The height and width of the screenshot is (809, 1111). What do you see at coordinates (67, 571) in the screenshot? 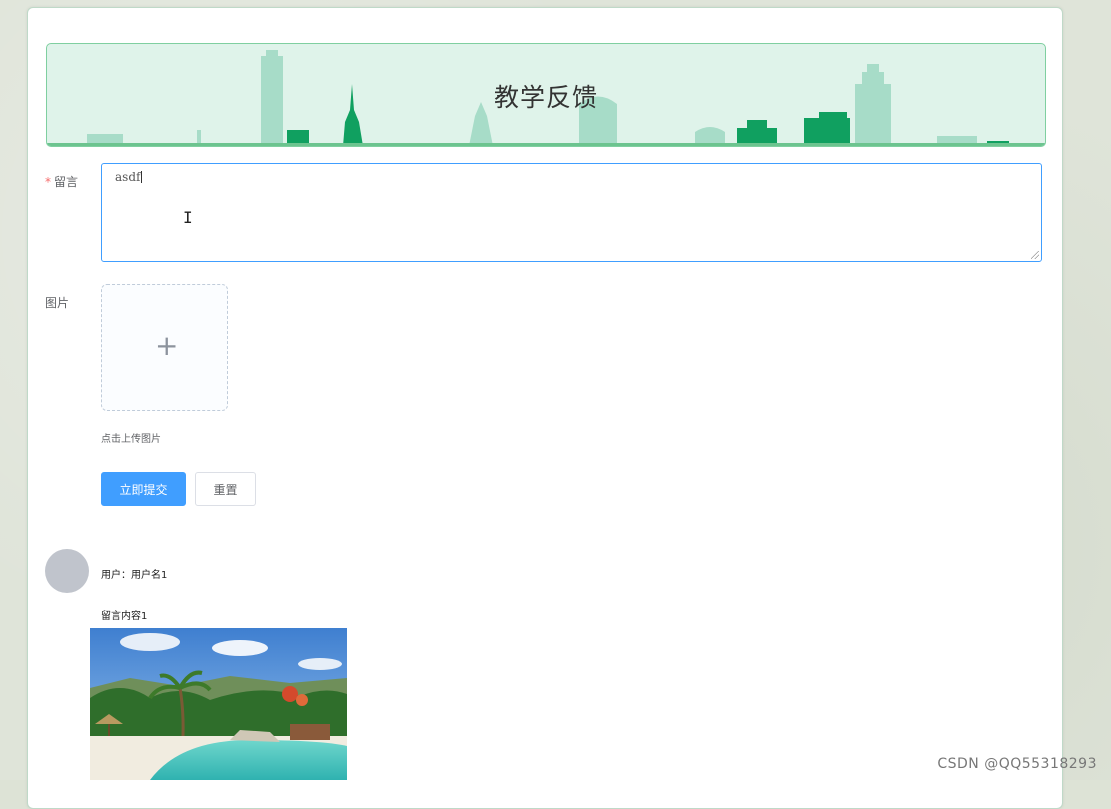
I see `avatar` at bounding box center [67, 571].